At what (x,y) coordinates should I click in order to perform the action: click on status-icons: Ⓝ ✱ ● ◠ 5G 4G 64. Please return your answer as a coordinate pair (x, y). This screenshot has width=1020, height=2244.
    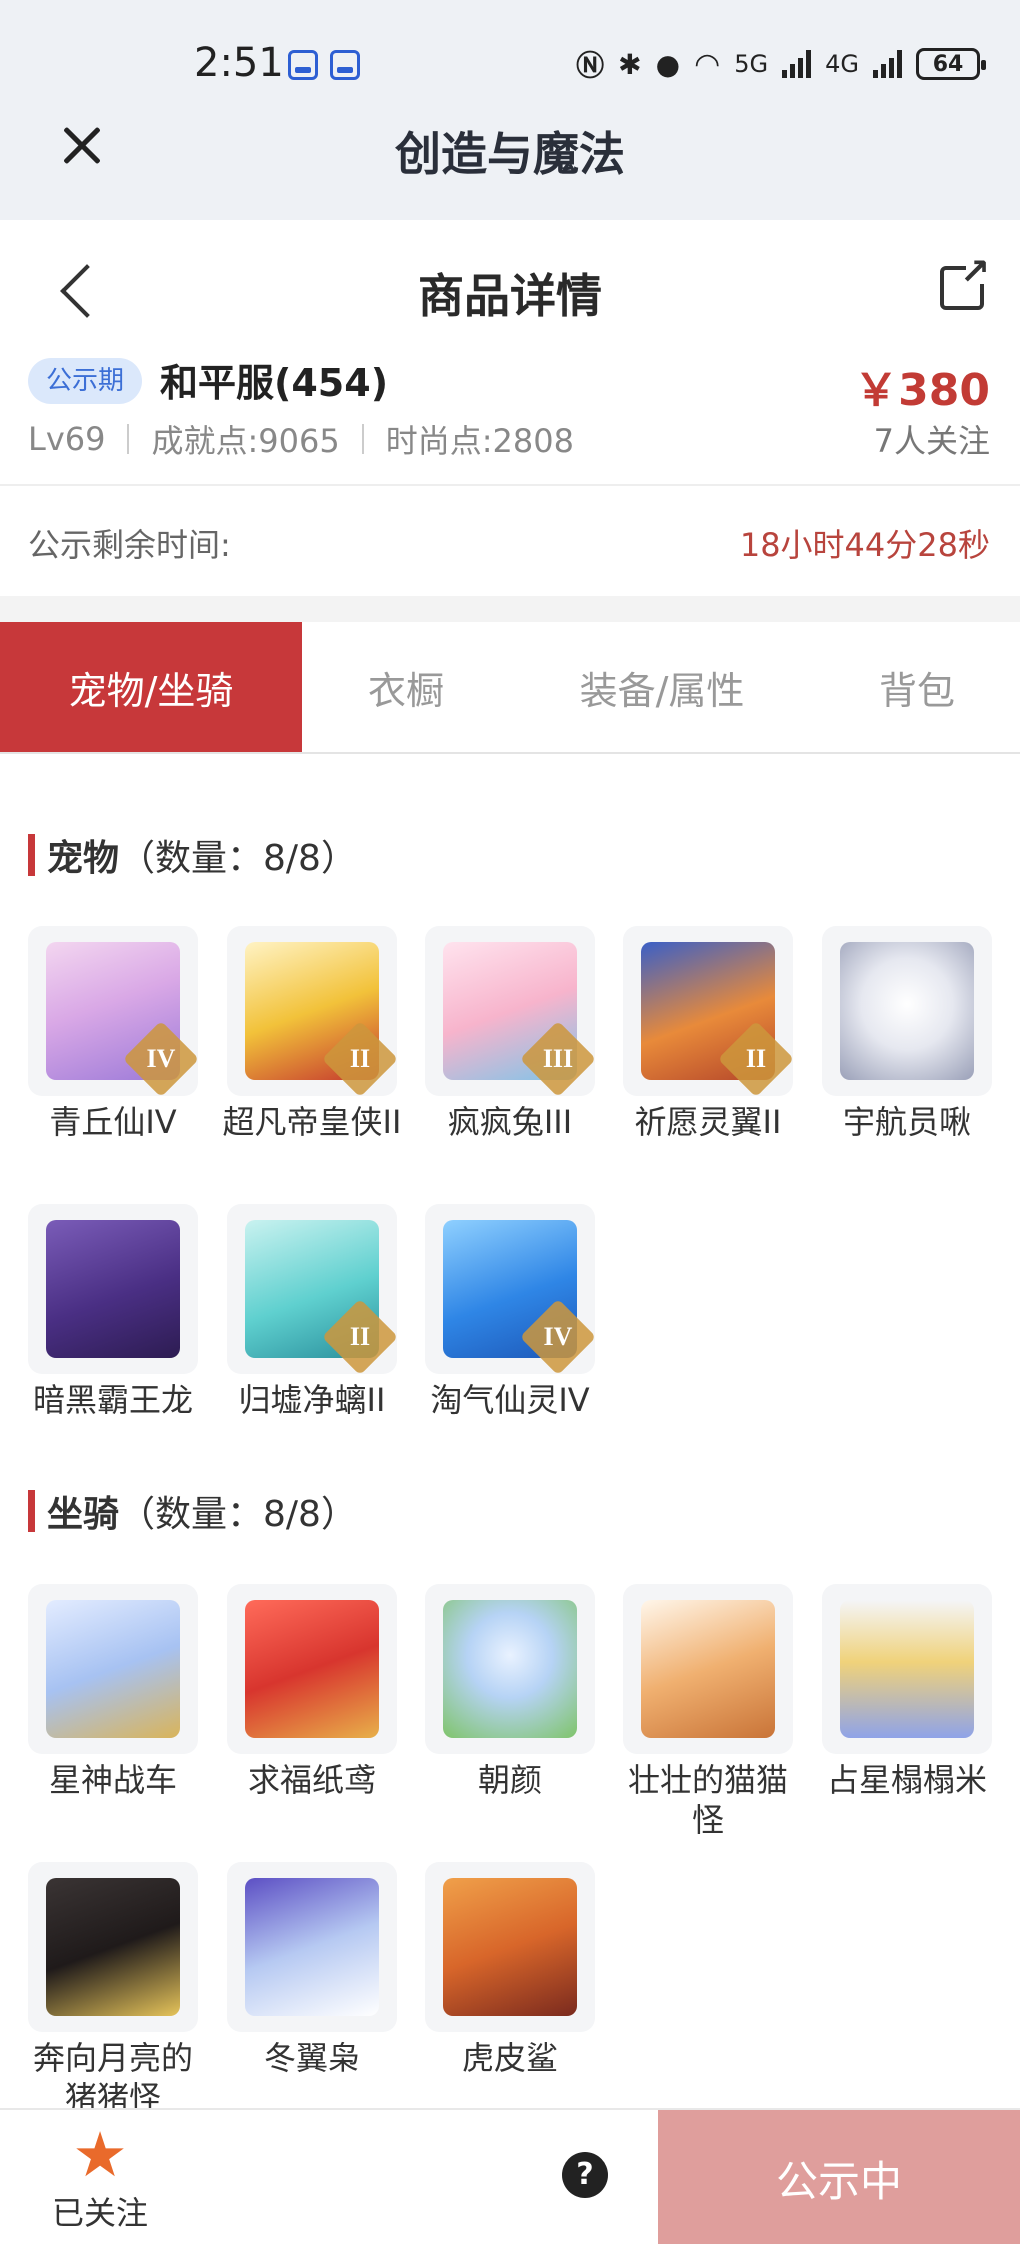
    Looking at the image, I should click on (781, 64).